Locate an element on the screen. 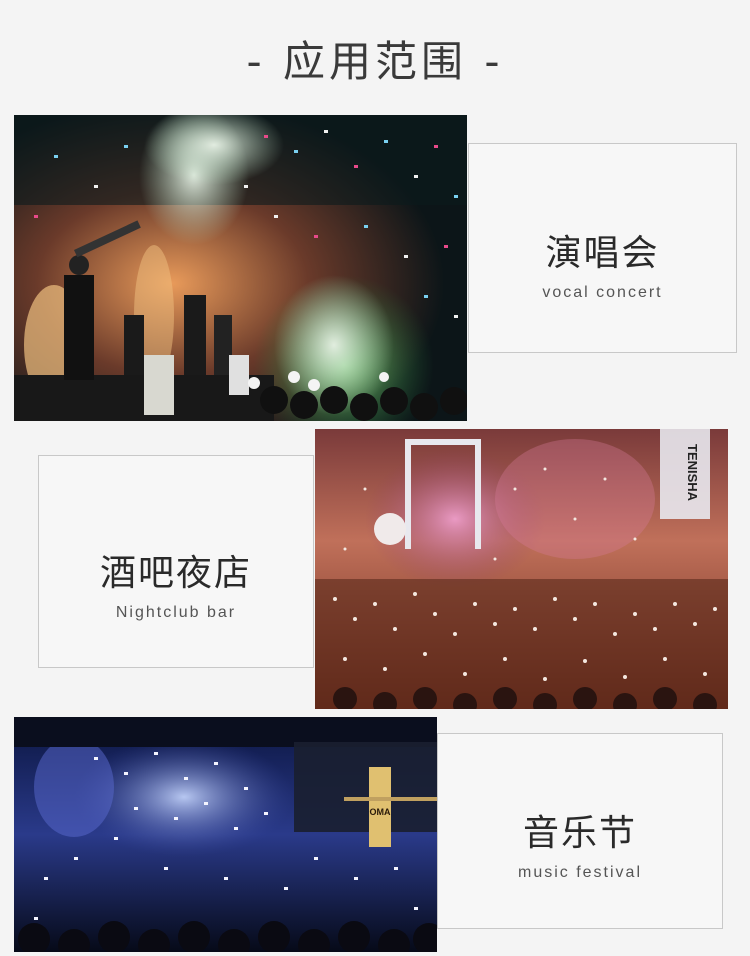 The image size is (750, 956). festival-sign-text: OMA is located at coordinates (380, 812).